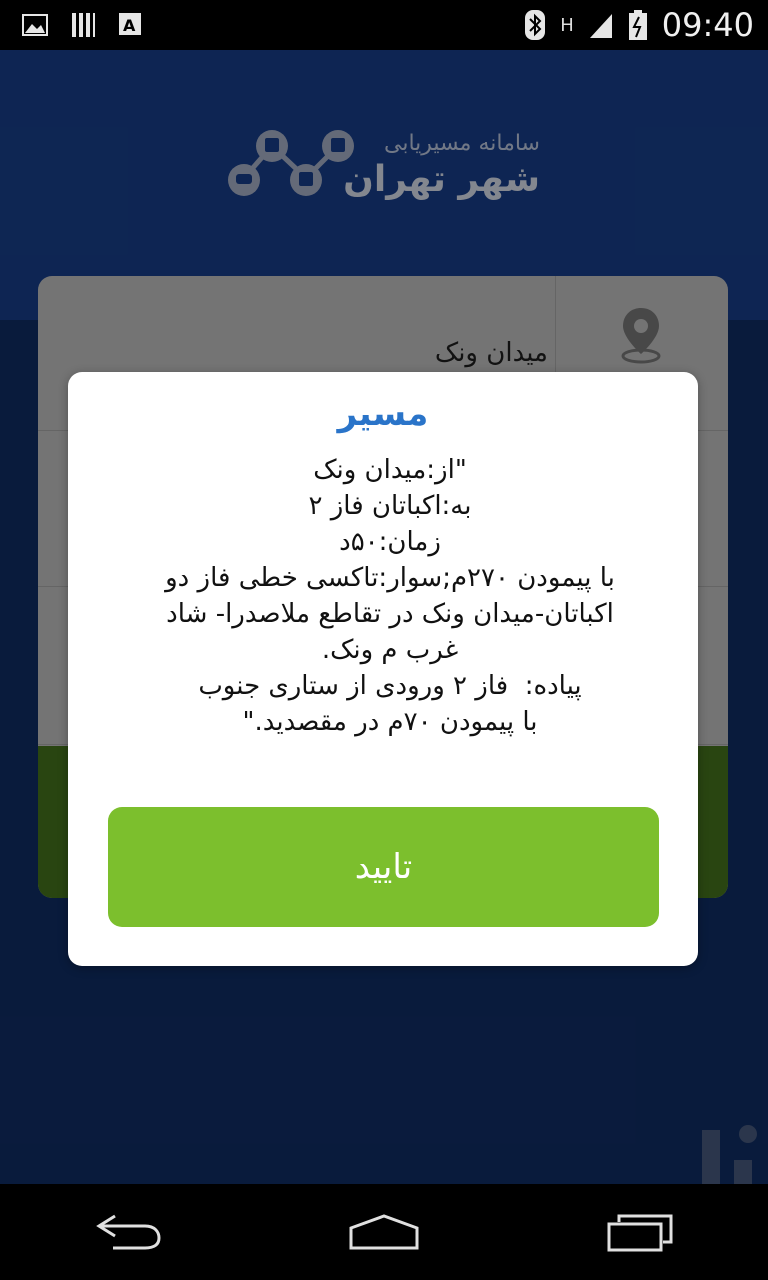  Describe the element at coordinates (390, 650) in the screenshot. I see `dialog-line: غرب م ونک.` at that location.